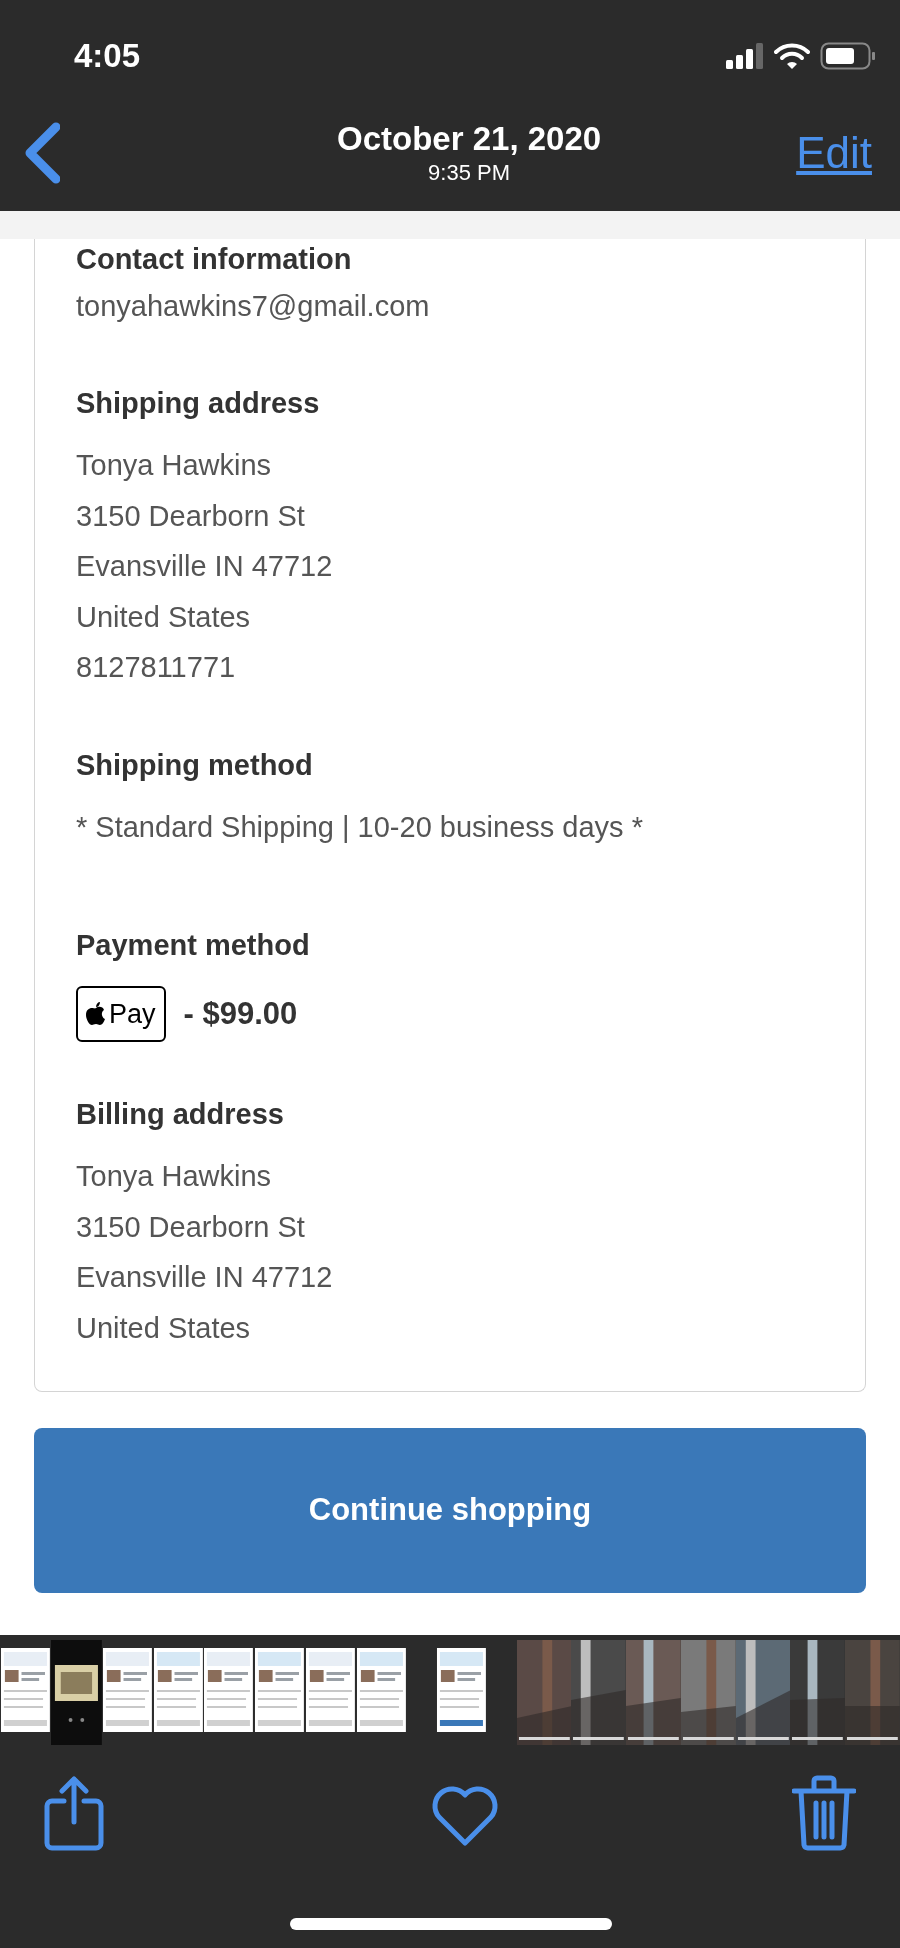 This screenshot has height=1948, width=900. What do you see at coordinates (745, 55) in the screenshot?
I see `signal-icon` at bounding box center [745, 55].